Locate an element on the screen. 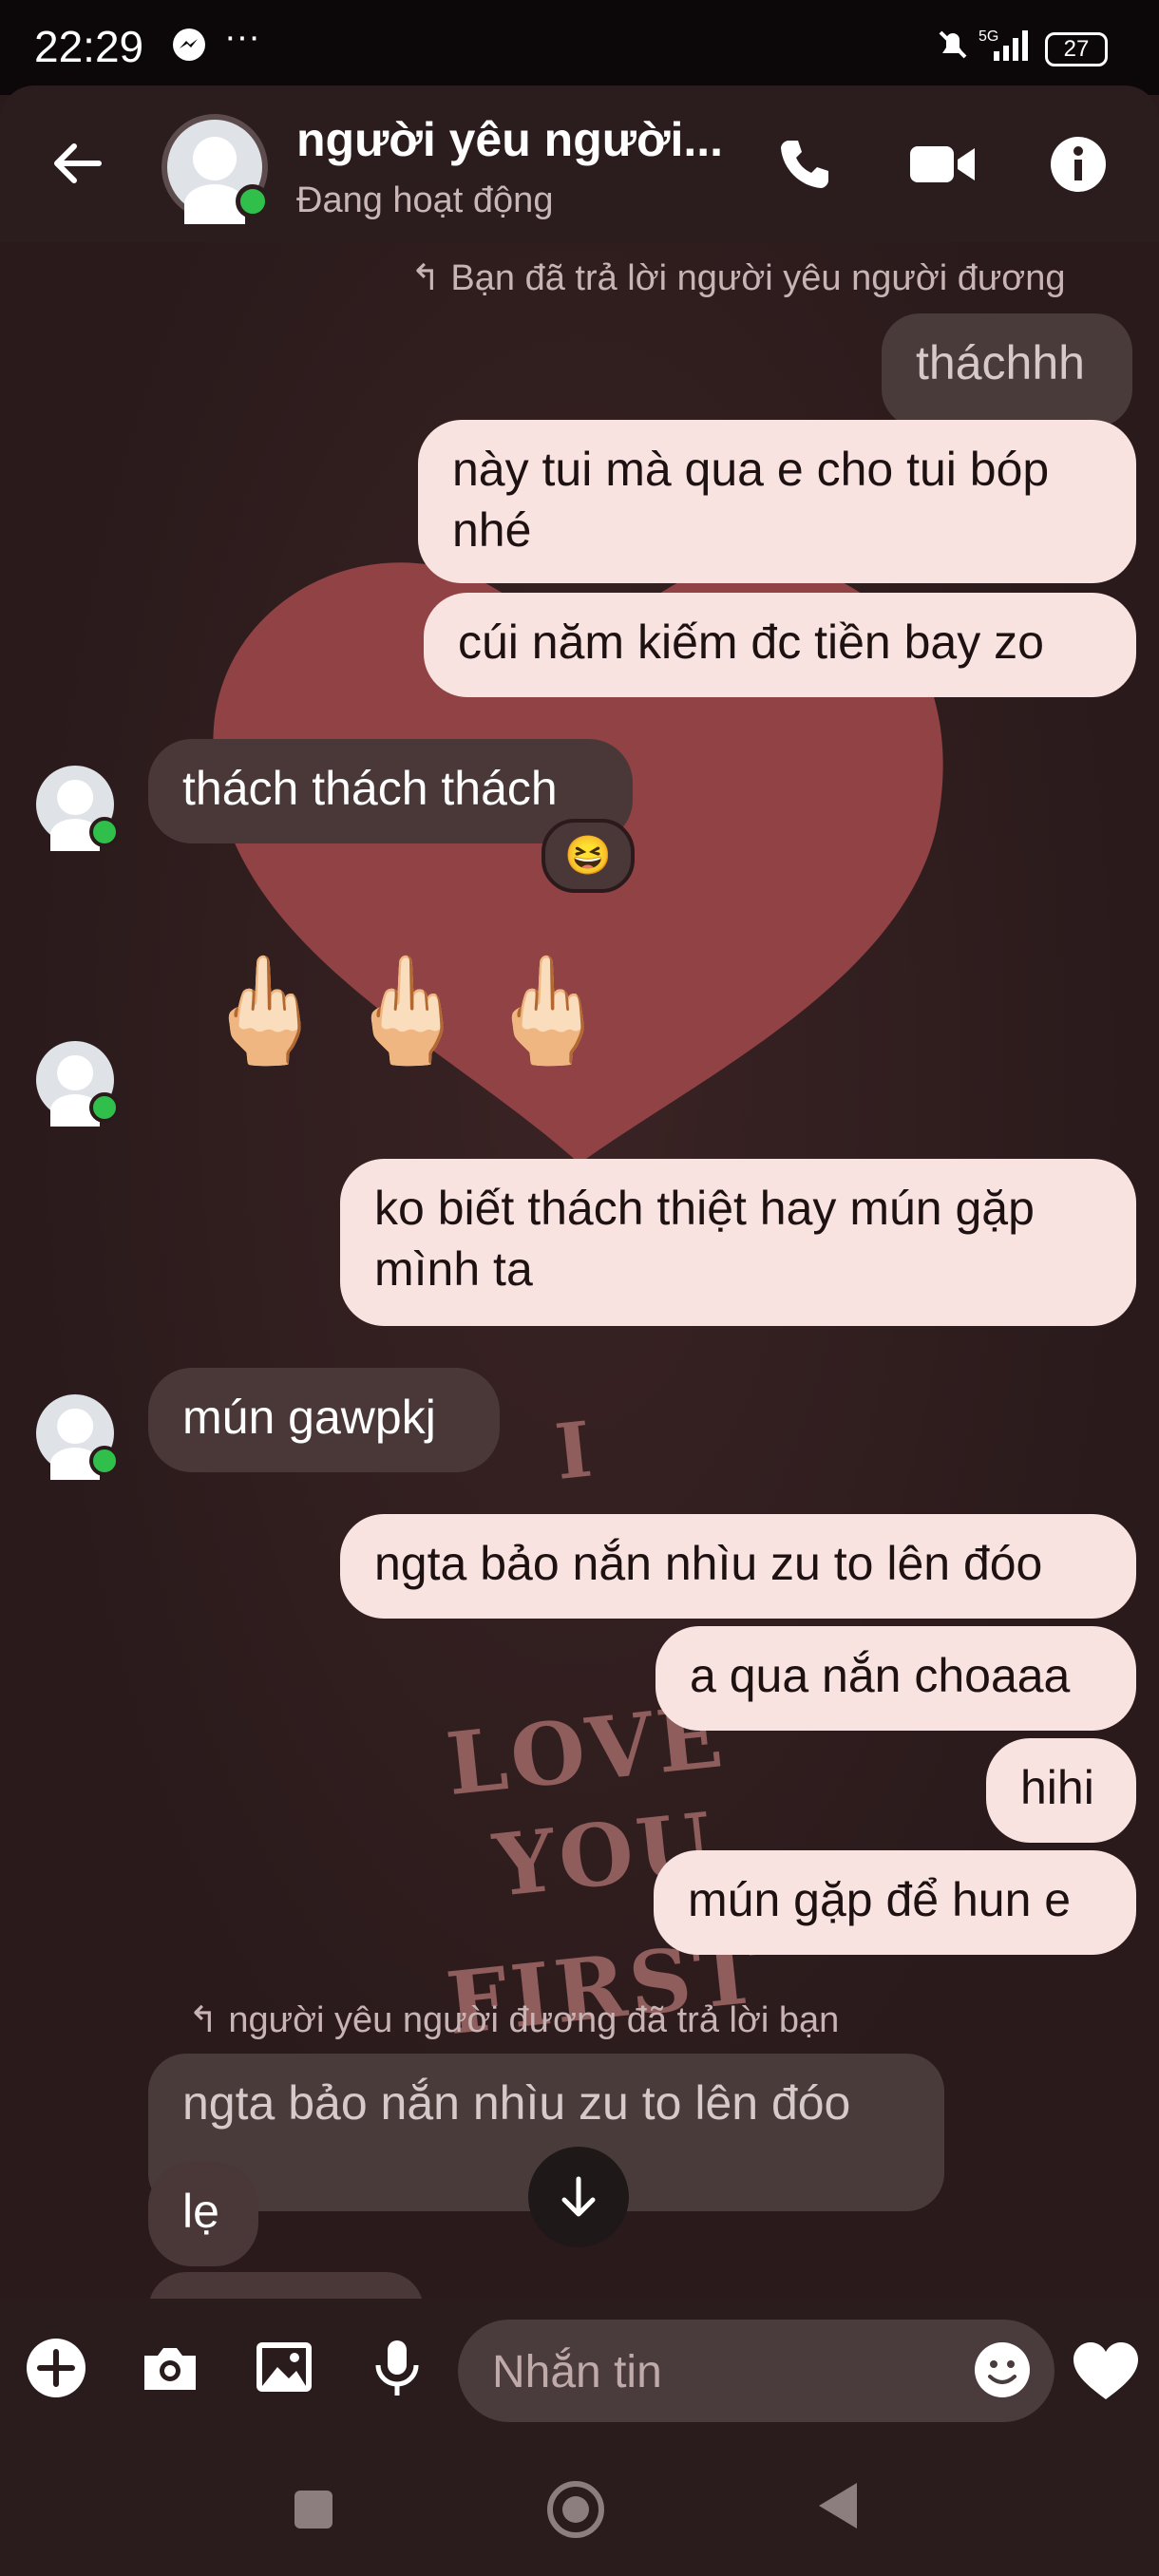 The height and width of the screenshot is (2576, 1159). clock: 22:29 is located at coordinates (89, 46).